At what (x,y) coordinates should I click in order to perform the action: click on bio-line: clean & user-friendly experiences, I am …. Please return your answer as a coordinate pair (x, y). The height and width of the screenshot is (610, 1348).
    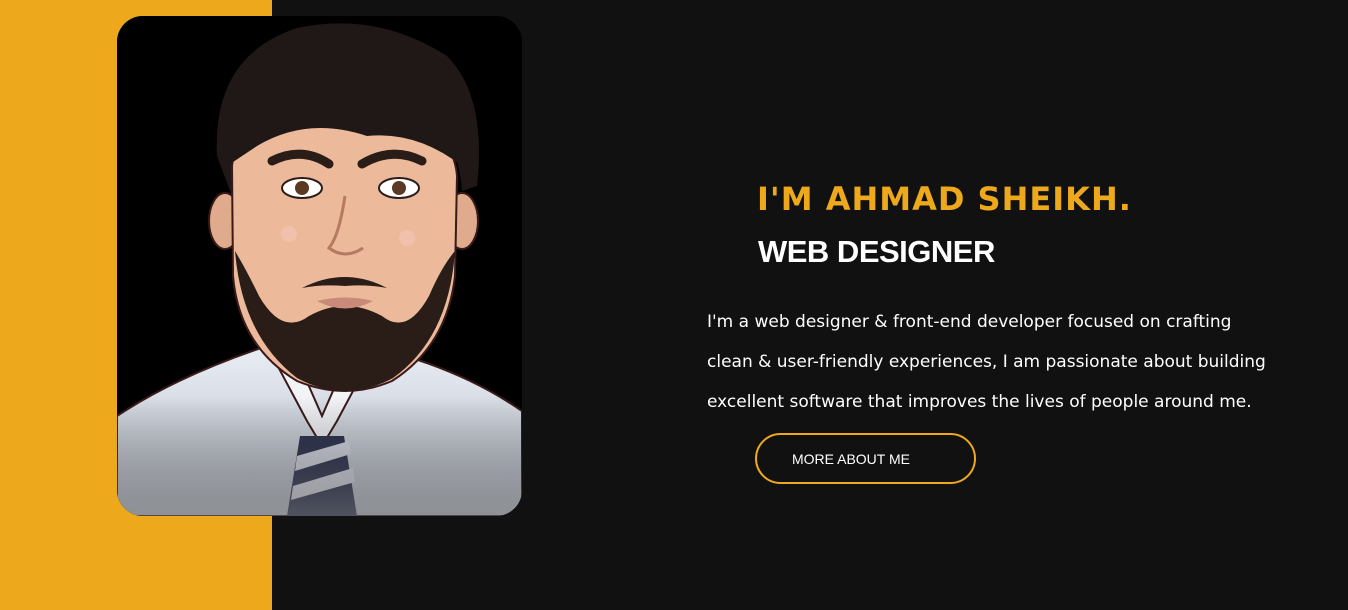
    Looking at the image, I should click on (986, 362).